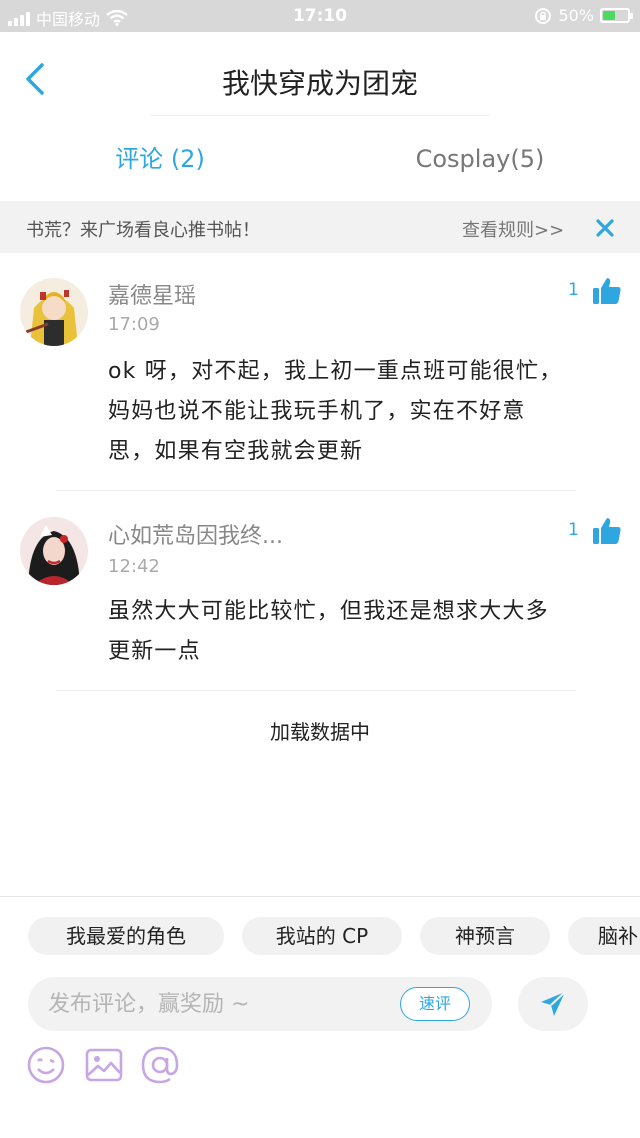 This screenshot has width=640, height=1138. Describe the element at coordinates (335, 371) in the screenshot. I see `comment-line: ok 呀，对不起，我上初一重点班可能很忙，` at that location.